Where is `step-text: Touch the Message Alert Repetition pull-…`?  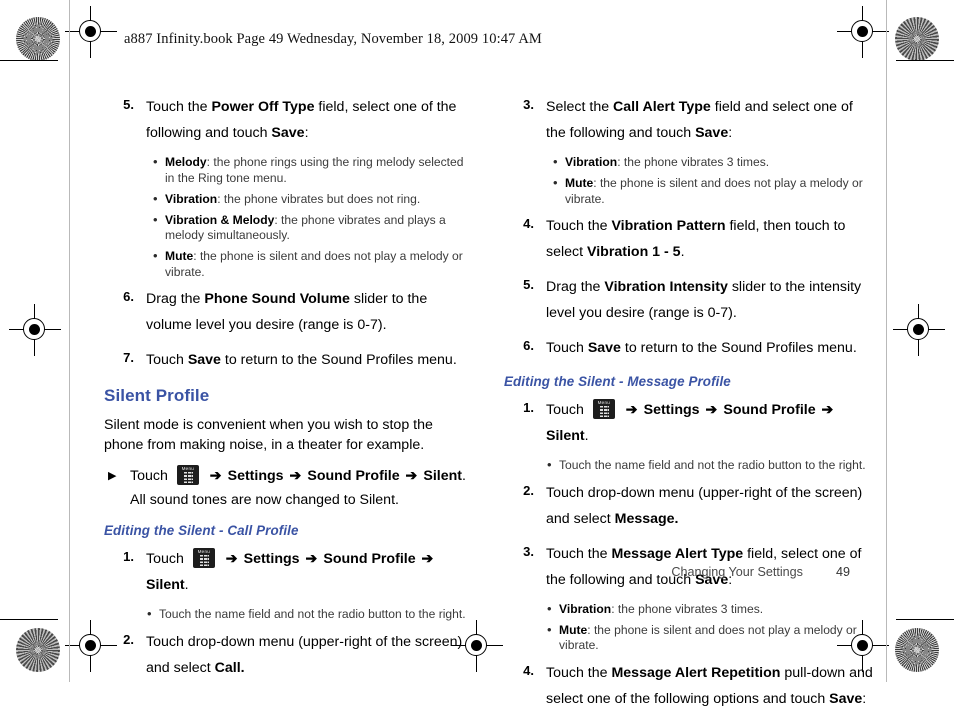 step-text: Touch the Message Alert Repetition pull-… is located at coordinates (709, 685).